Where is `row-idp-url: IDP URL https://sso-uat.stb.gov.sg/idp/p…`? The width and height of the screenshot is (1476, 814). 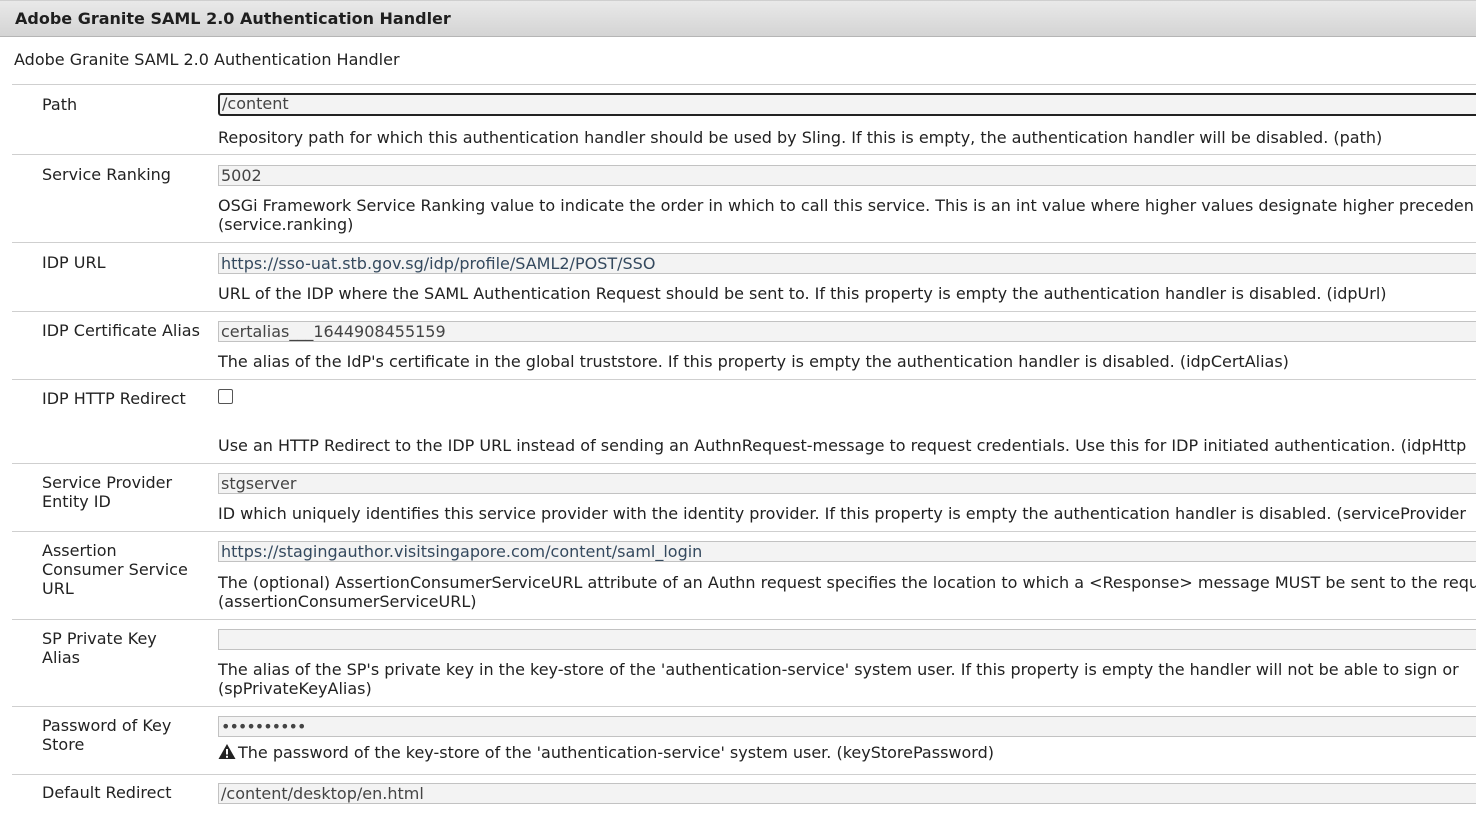 row-idp-url: IDP URL https://sso-uat.stb.gov.sg/idp/p… is located at coordinates (744, 276).